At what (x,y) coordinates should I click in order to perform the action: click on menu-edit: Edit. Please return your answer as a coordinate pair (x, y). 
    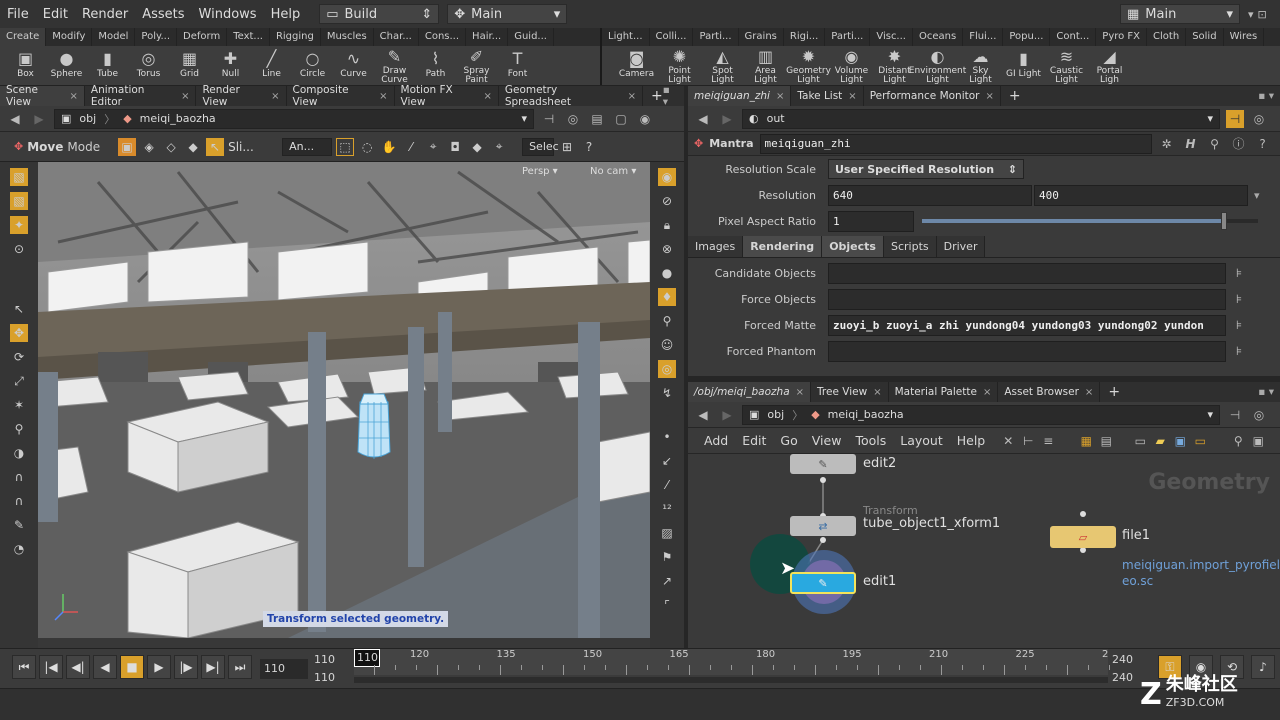
    Looking at the image, I should click on (55, 14).